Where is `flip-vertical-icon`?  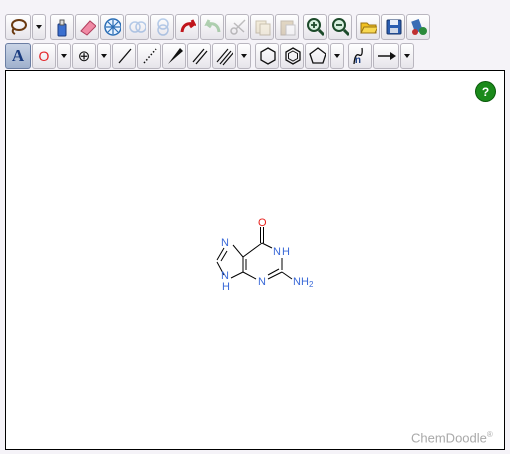
flip-vertical-icon is located at coordinates (163, 27).